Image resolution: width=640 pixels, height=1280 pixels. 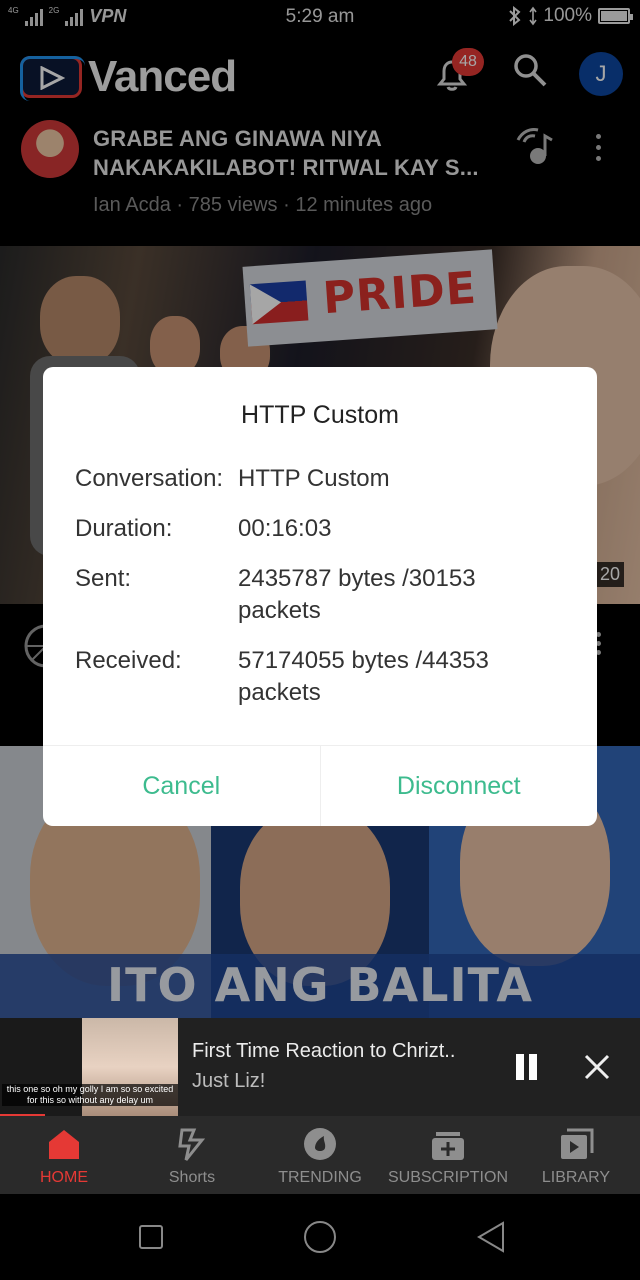 I want to click on library-icon, so click(x=577, y=1143).